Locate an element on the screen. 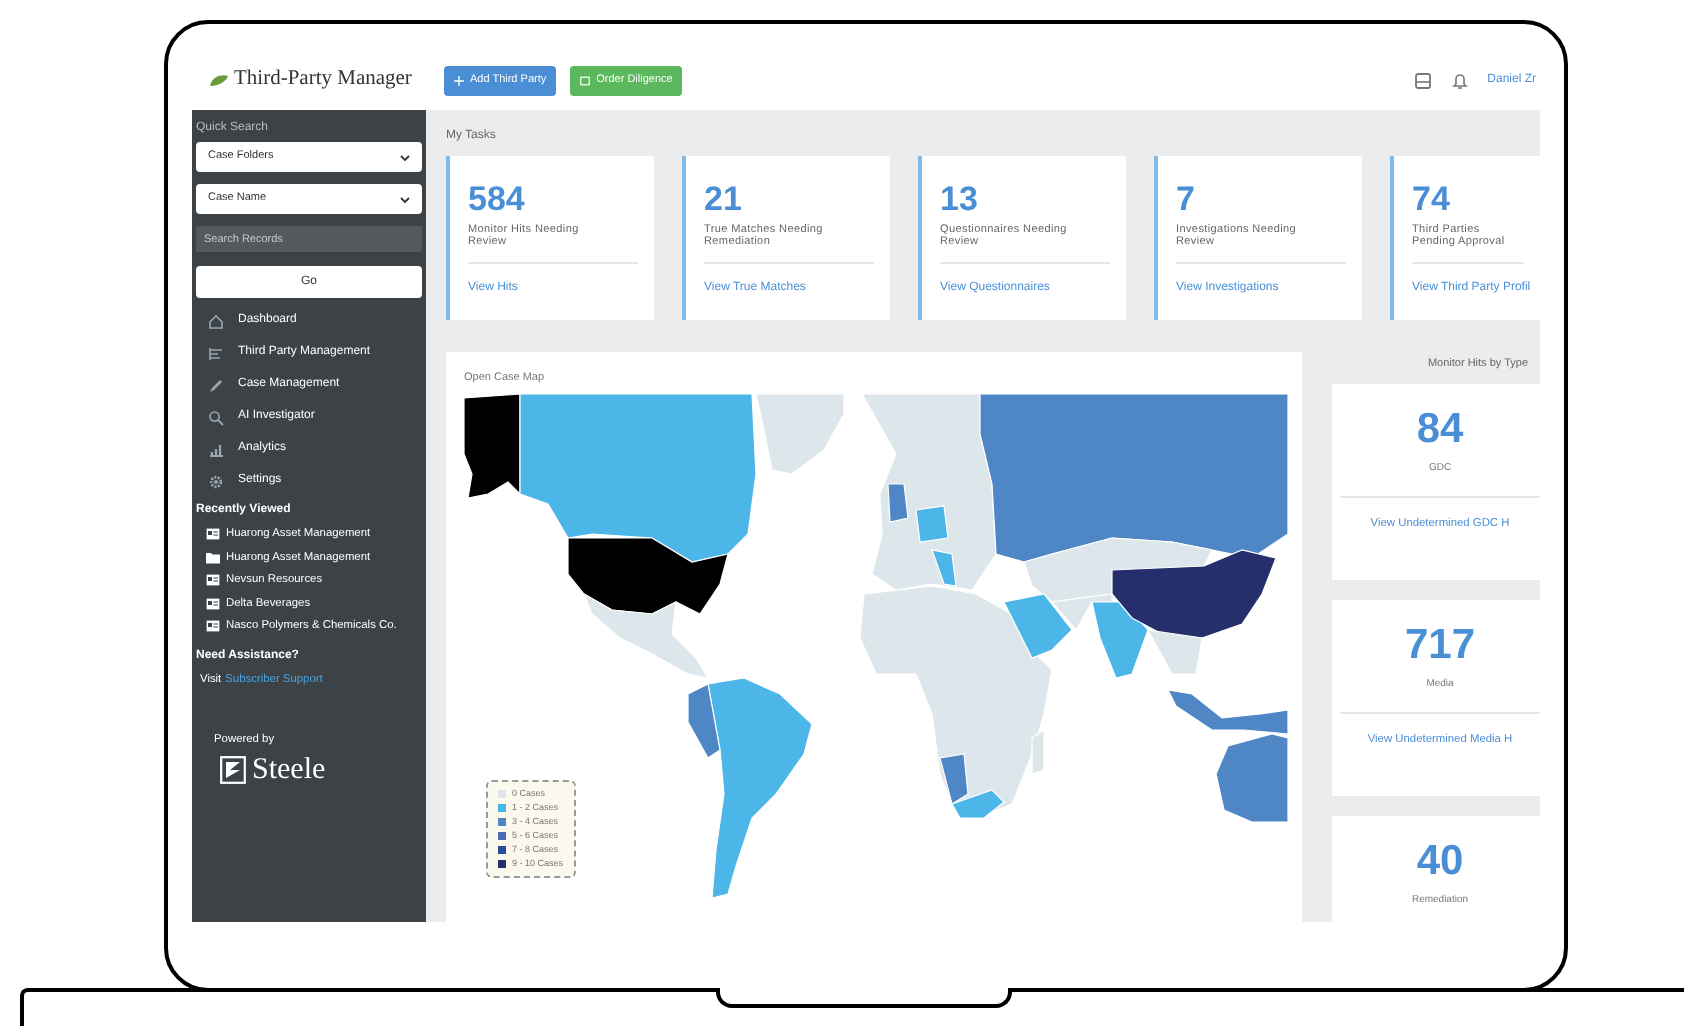 This screenshot has height=1026, width=1684. task-count: 7 is located at coordinates (1186, 199).